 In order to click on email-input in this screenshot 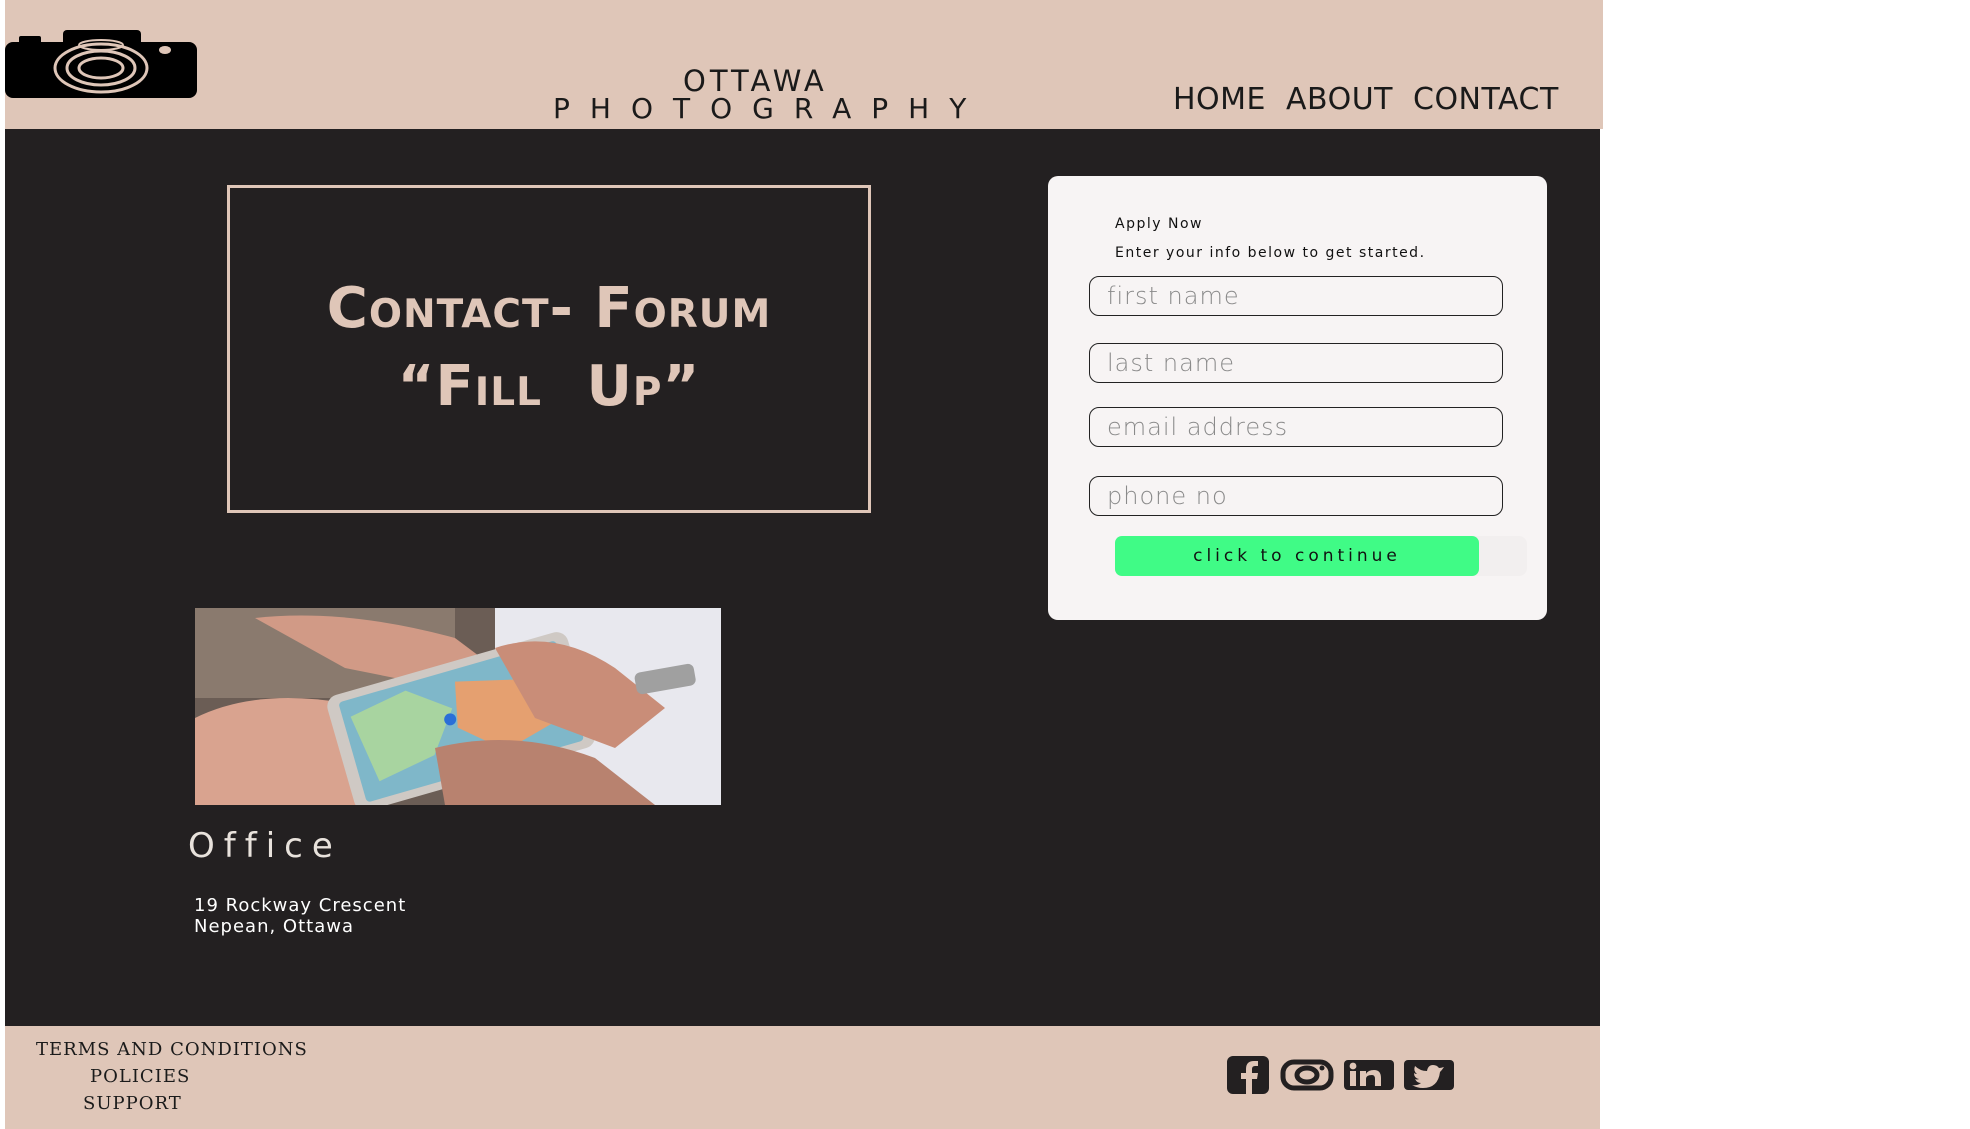, I will do `click(1296, 427)`.